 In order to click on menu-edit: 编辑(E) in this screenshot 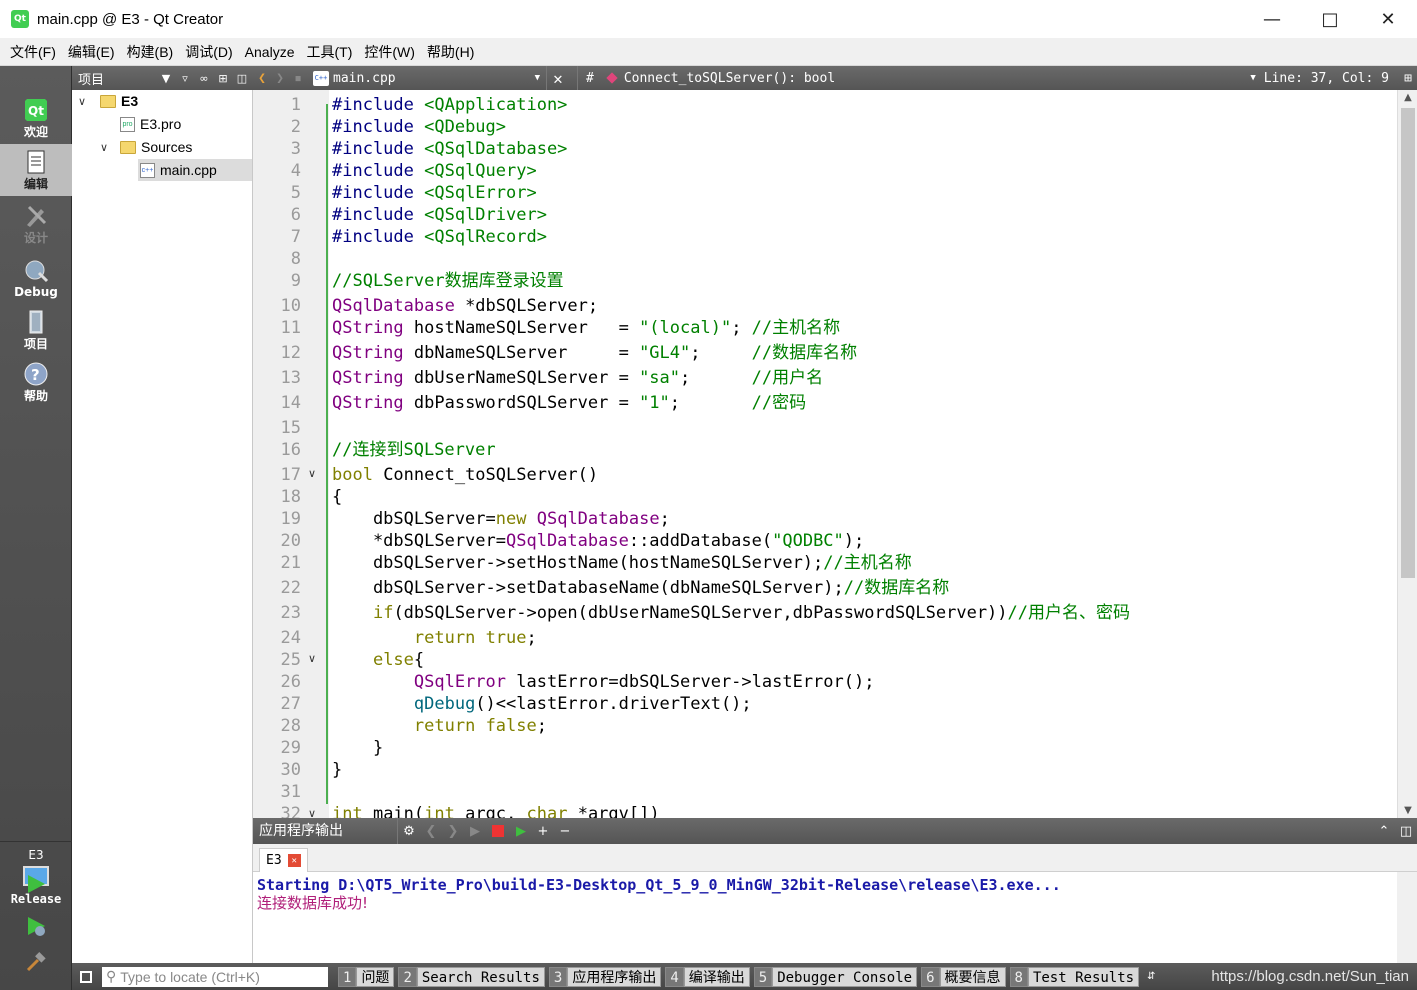, I will do `click(91, 52)`.